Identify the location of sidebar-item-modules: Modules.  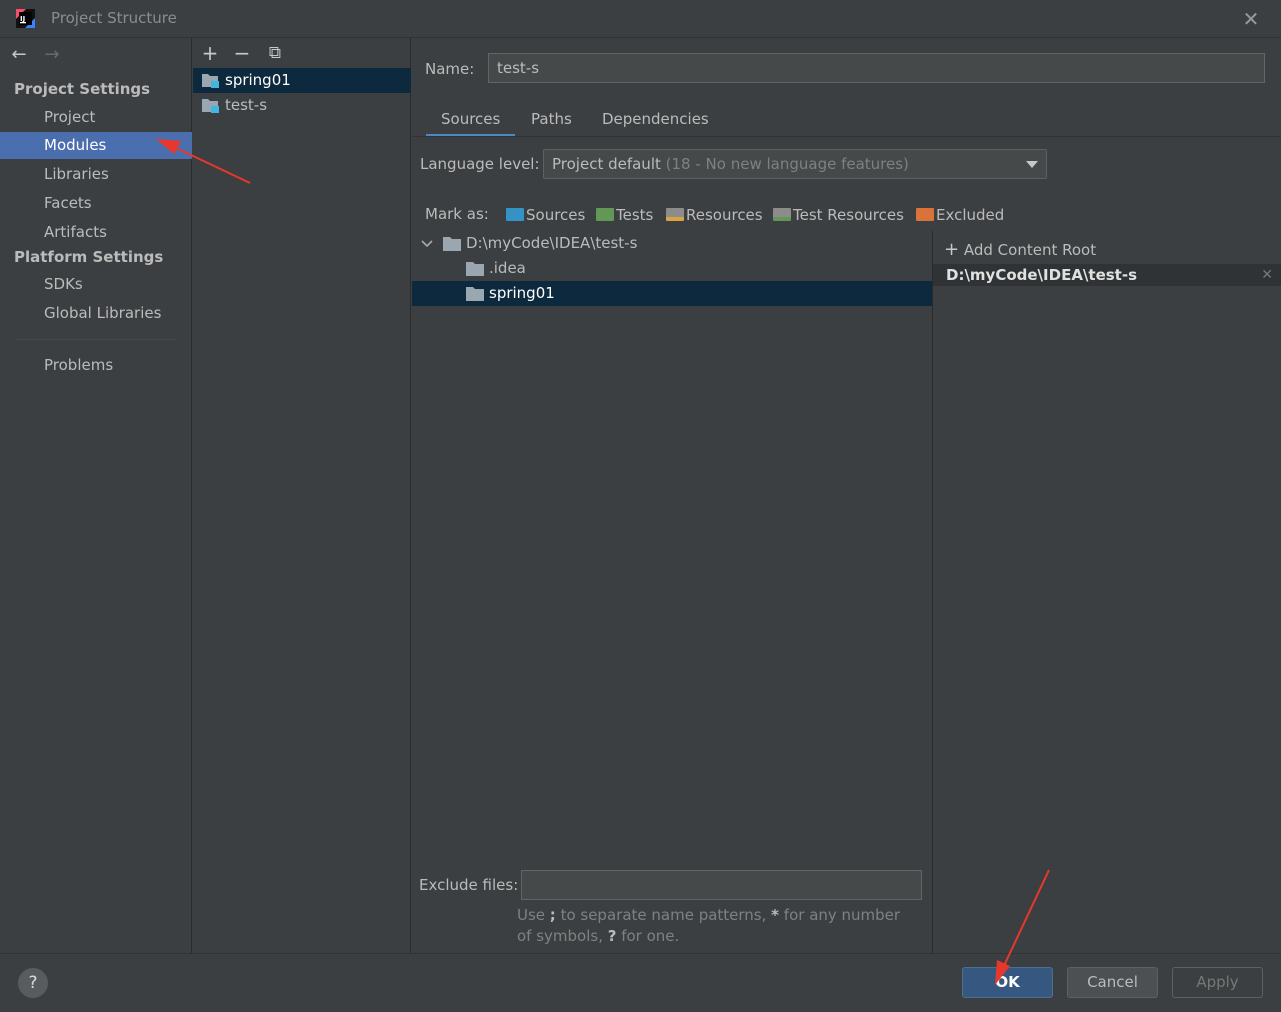
(96, 145).